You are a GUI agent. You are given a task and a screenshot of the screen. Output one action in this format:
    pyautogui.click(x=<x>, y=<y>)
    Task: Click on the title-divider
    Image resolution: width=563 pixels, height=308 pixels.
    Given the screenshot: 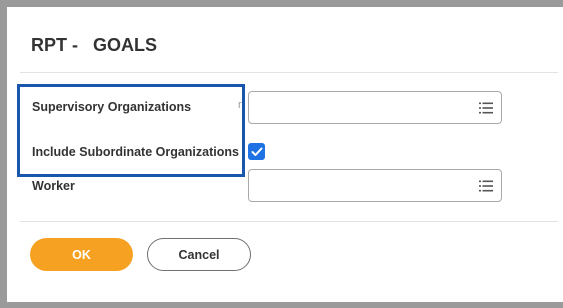 What is the action you would take?
    pyautogui.click(x=289, y=72)
    